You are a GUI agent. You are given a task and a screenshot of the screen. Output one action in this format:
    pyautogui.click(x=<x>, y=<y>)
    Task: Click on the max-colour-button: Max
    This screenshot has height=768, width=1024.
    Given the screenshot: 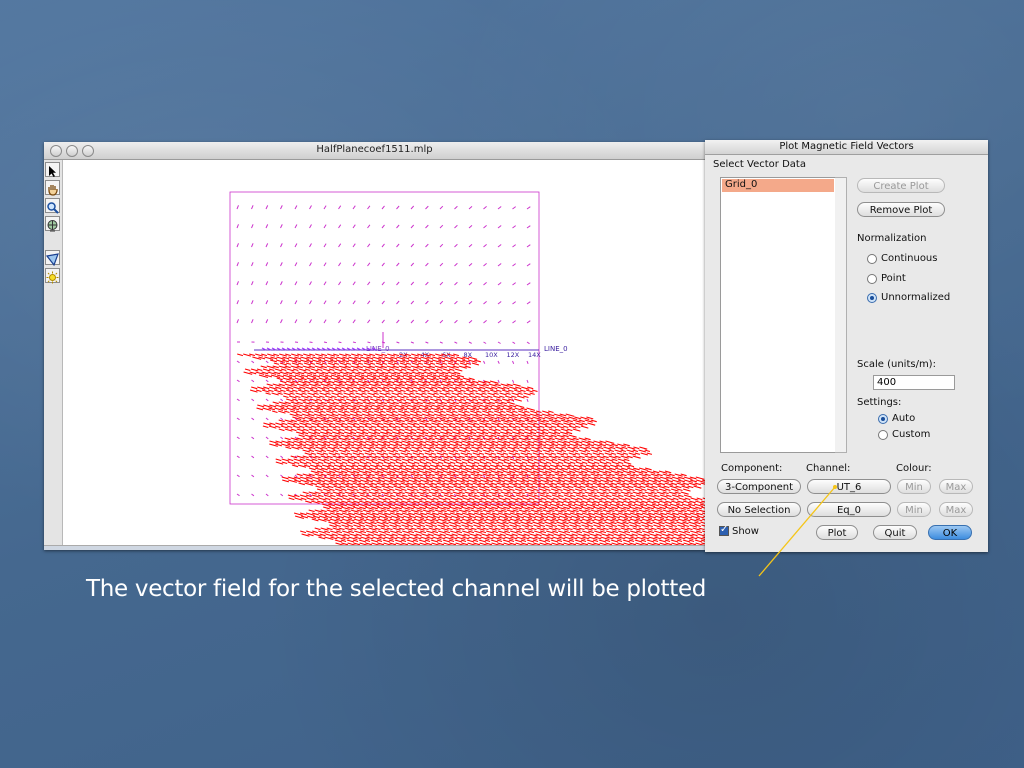 What is the action you would take?
    pyautogui.click(x=956, y=486)
    